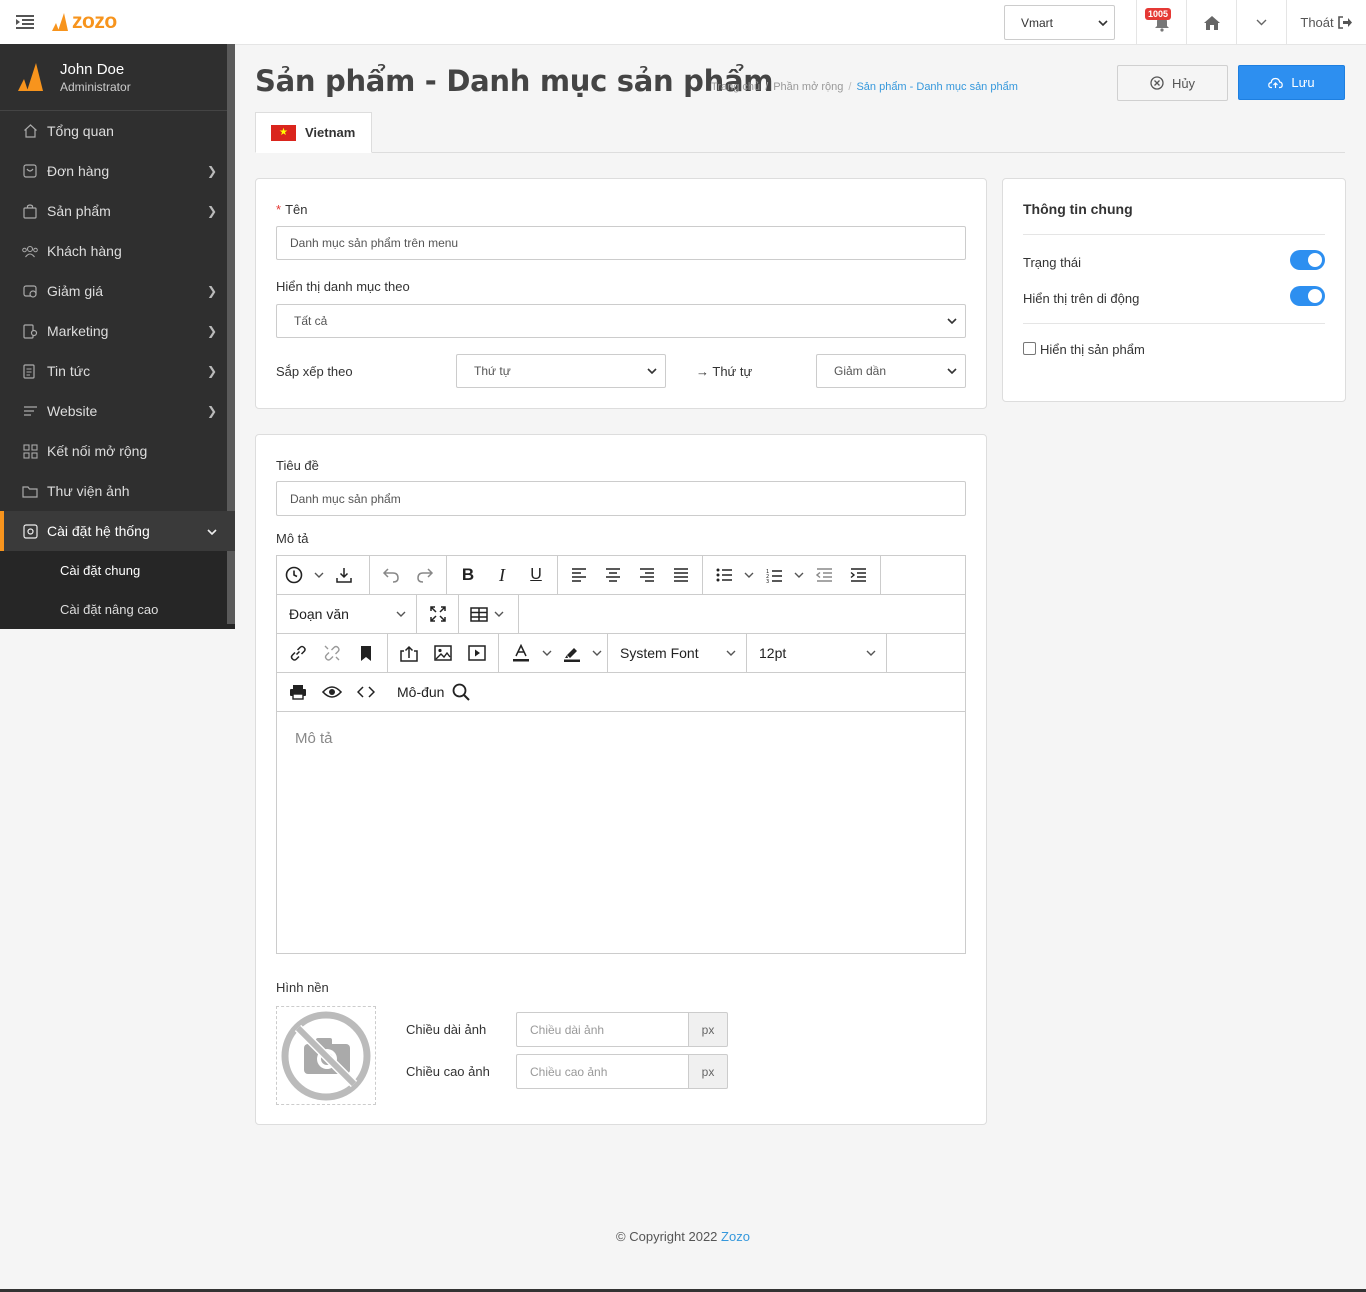 Image resolution: width=1366 pixels, height=1292 pixels. Describe the element at coordinates (891, 371) in the screenshot. I see `order-select: Giảm dần` at that location.